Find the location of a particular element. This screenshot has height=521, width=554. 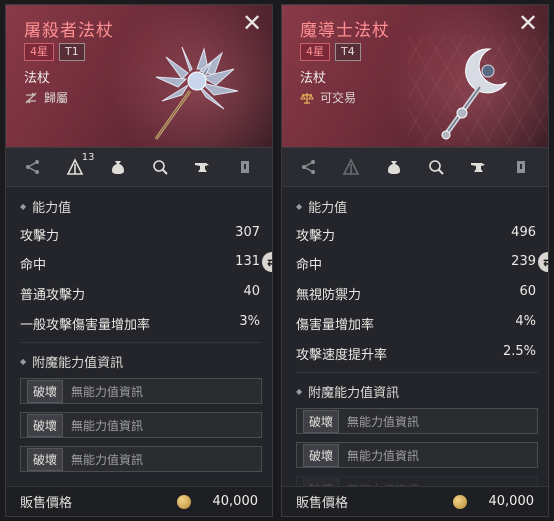

stat-value: 60 is located at coordinates (527, 291).